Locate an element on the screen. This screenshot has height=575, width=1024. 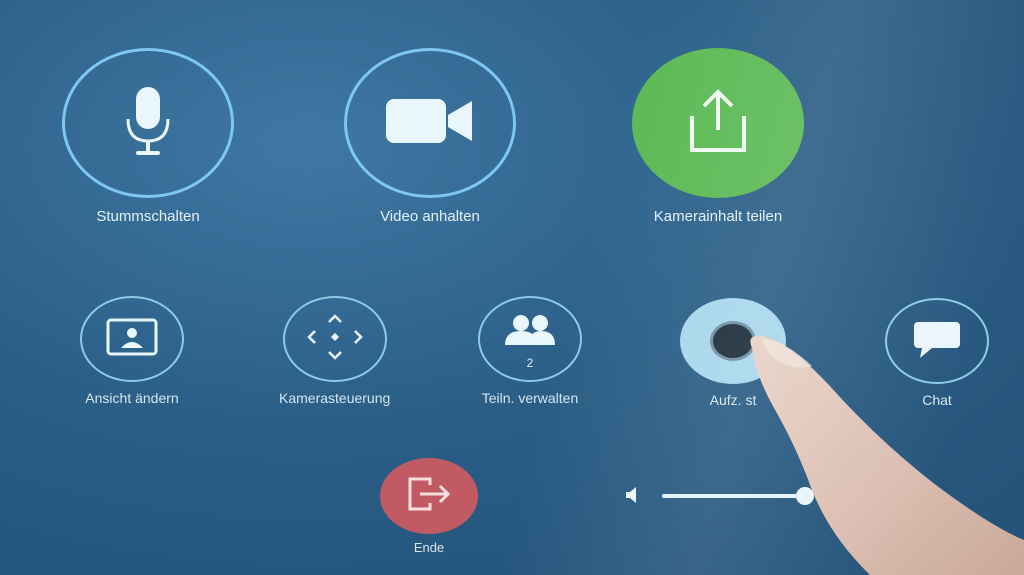
mute-button: Stummschalten is located at coordinates (148, 136).